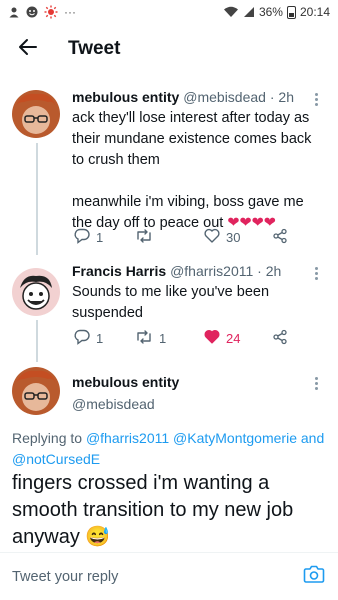 Image resolution: width=338 pixels, height=600 pixels. Describe the element at coordinates (231, 12) in the screenshot. I see `wifi-icon` at that location.